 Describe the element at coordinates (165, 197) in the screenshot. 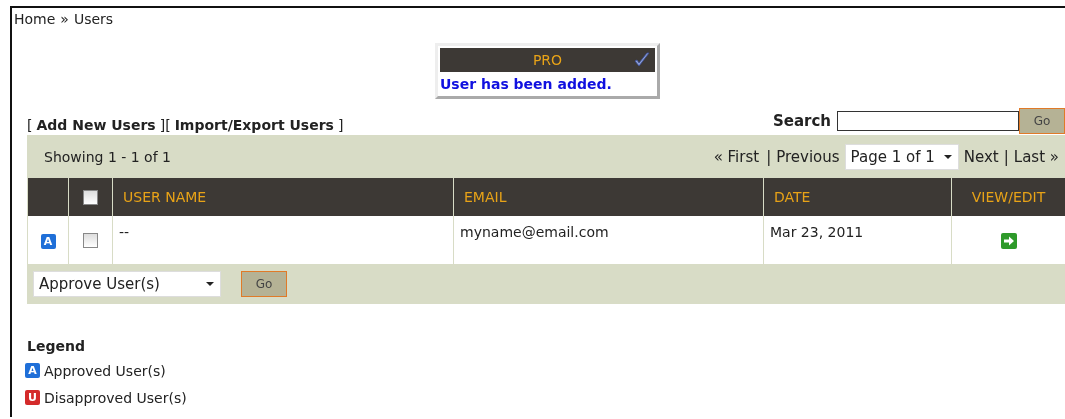

I see `column-header: USER NAME` at that location.